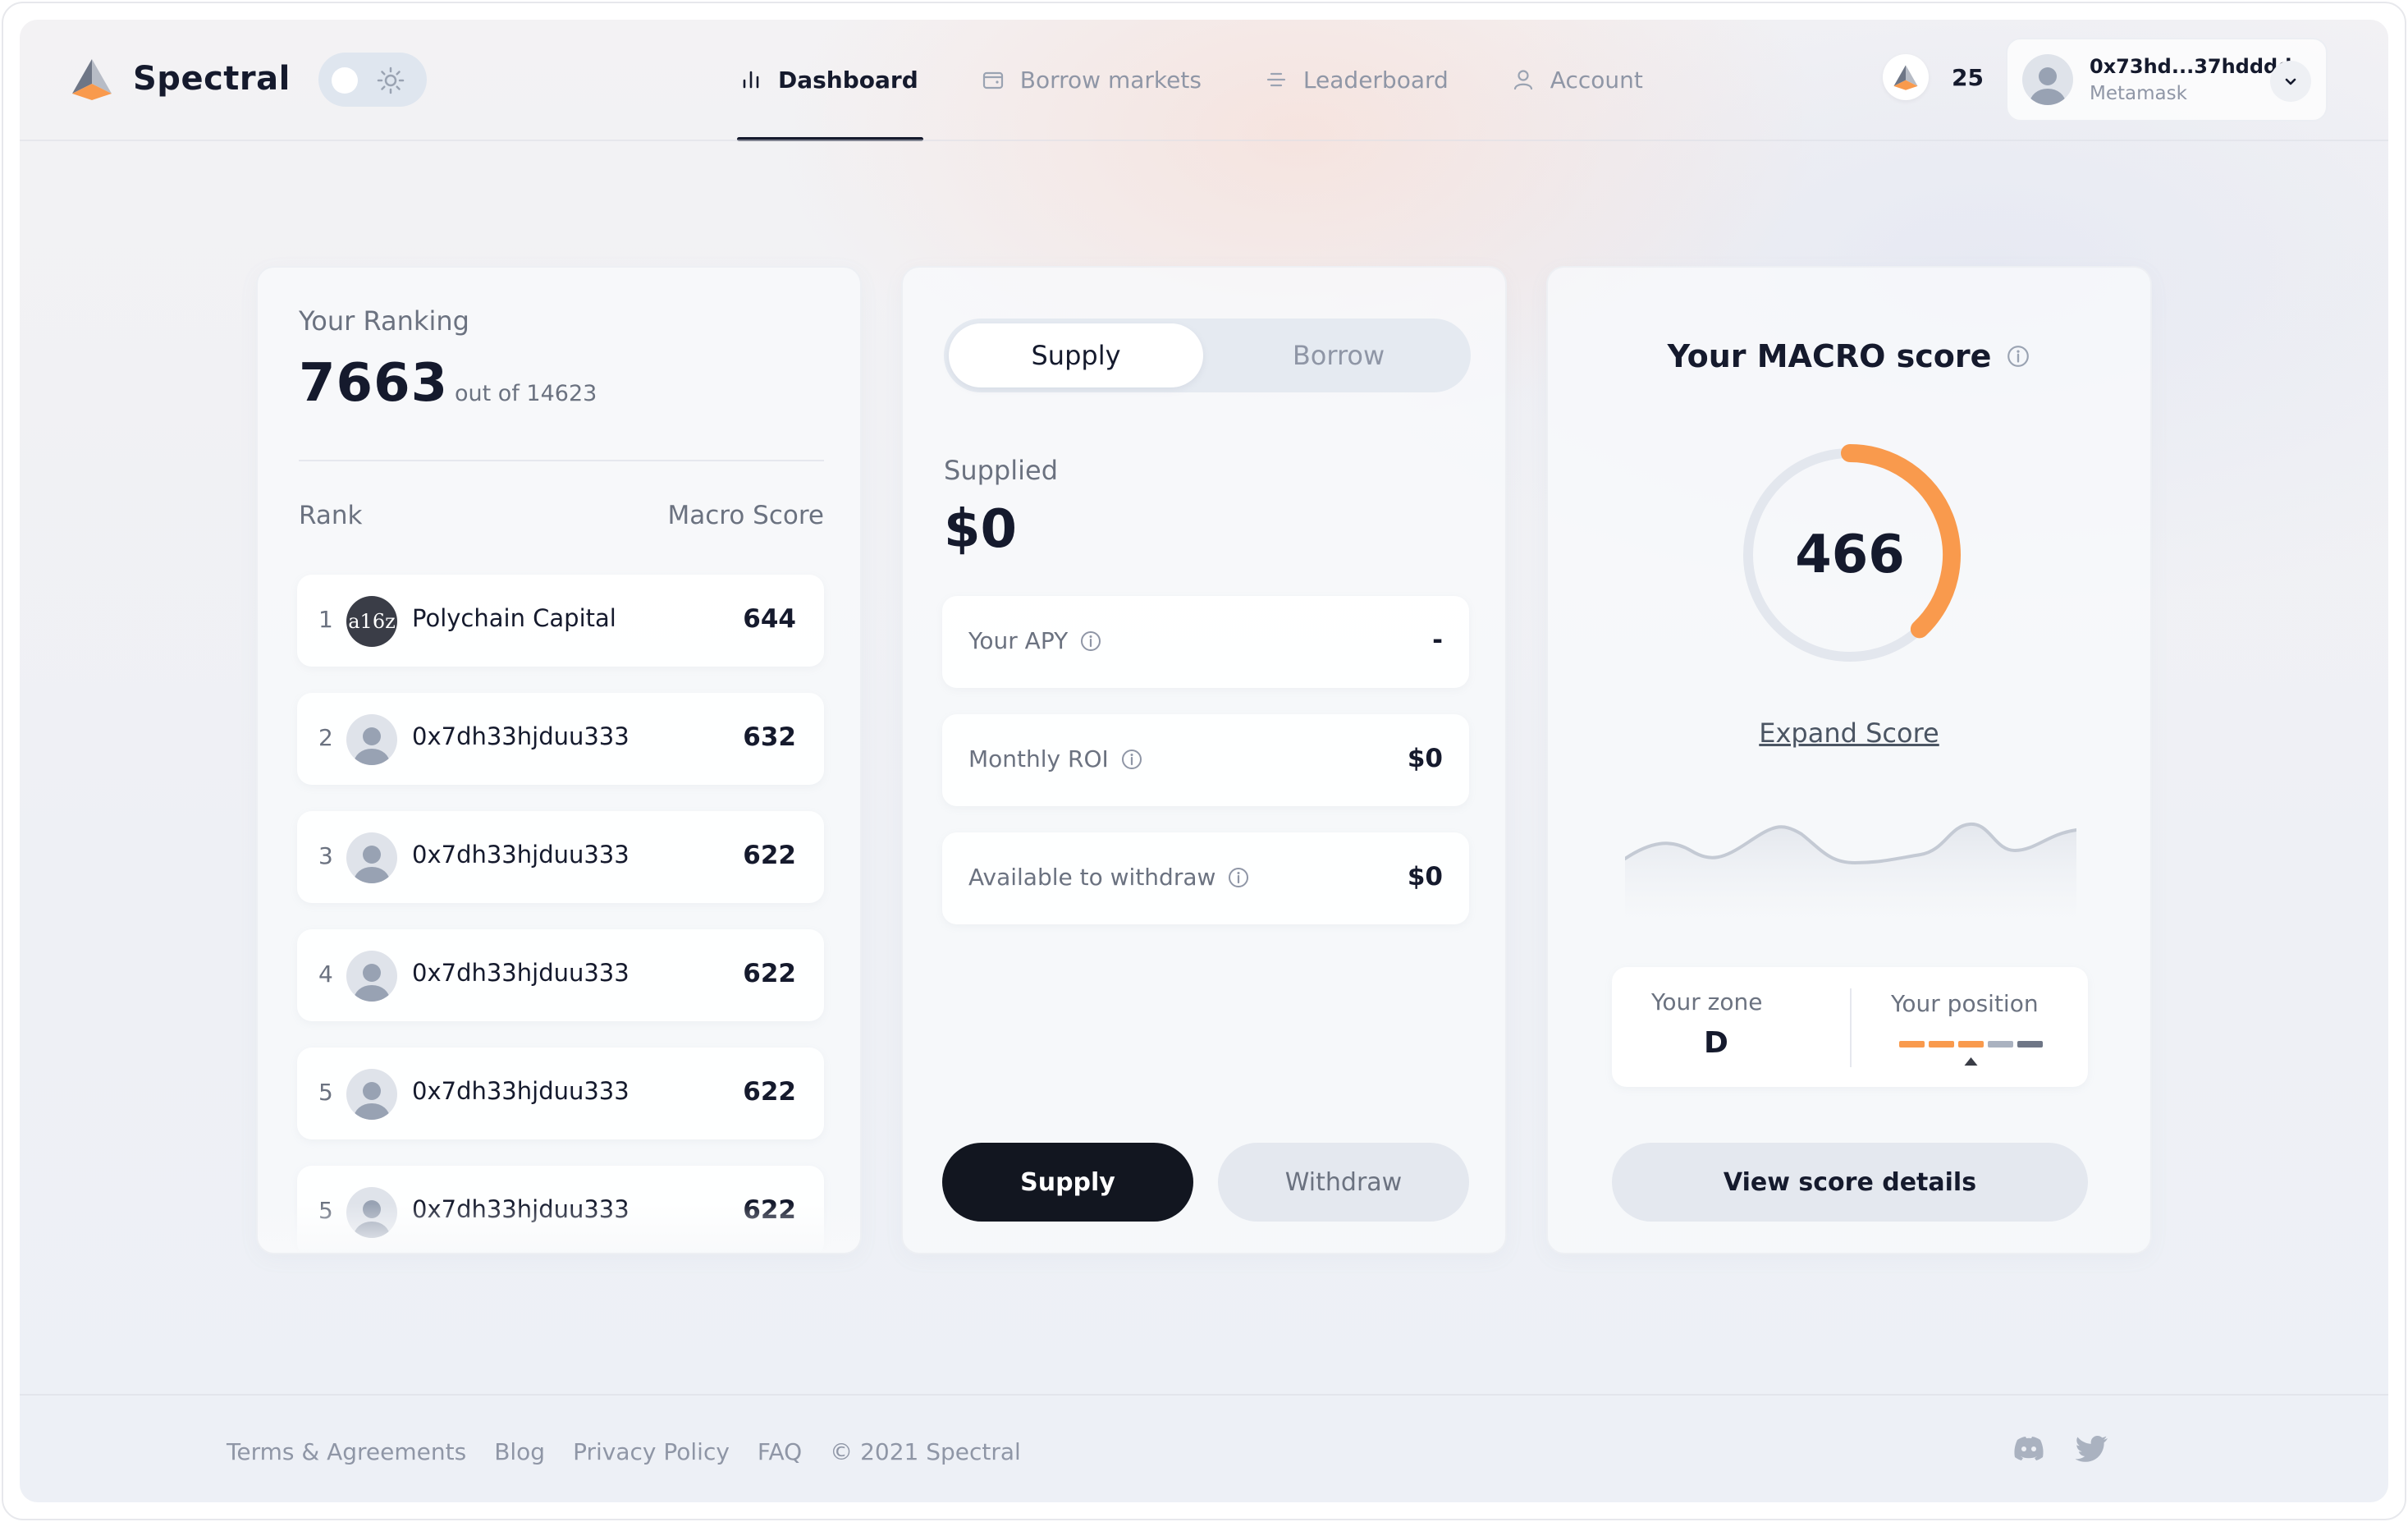 The width and height of the screenshot is (2408, 1522). I want to click on discord-icon, so click(2029, 1448).